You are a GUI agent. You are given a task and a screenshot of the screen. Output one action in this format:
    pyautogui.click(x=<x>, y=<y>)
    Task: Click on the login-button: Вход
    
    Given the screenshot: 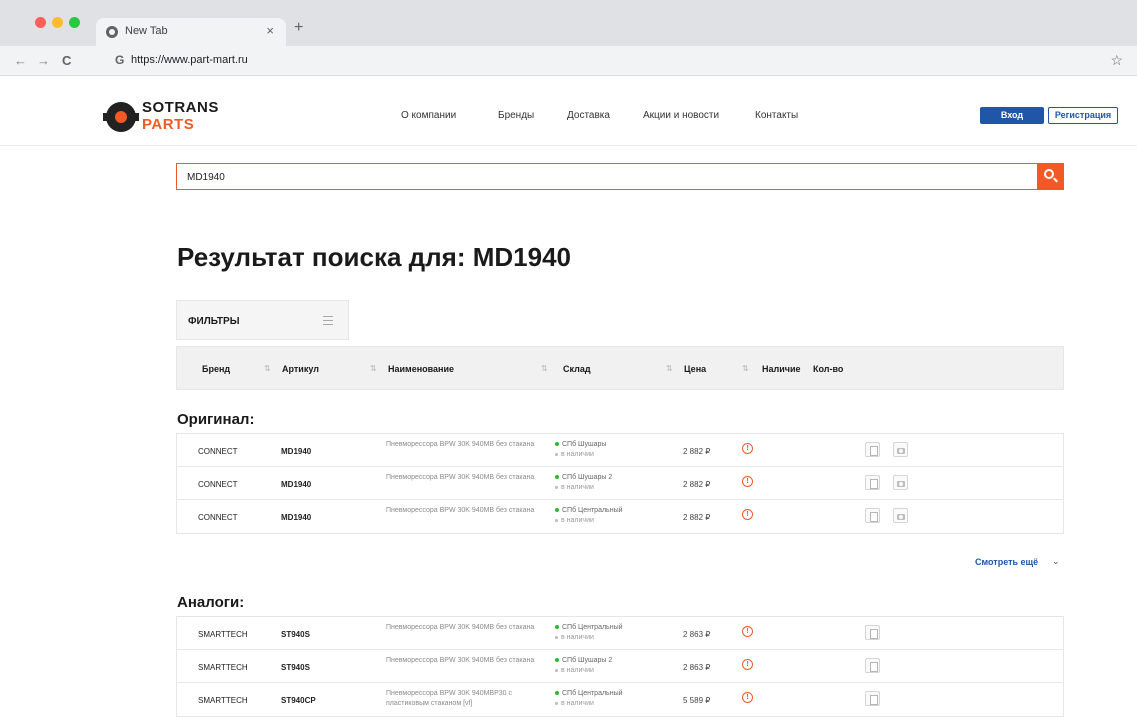 What is the action you would take?
    pyautogui.click(x=1012, y=115)
    